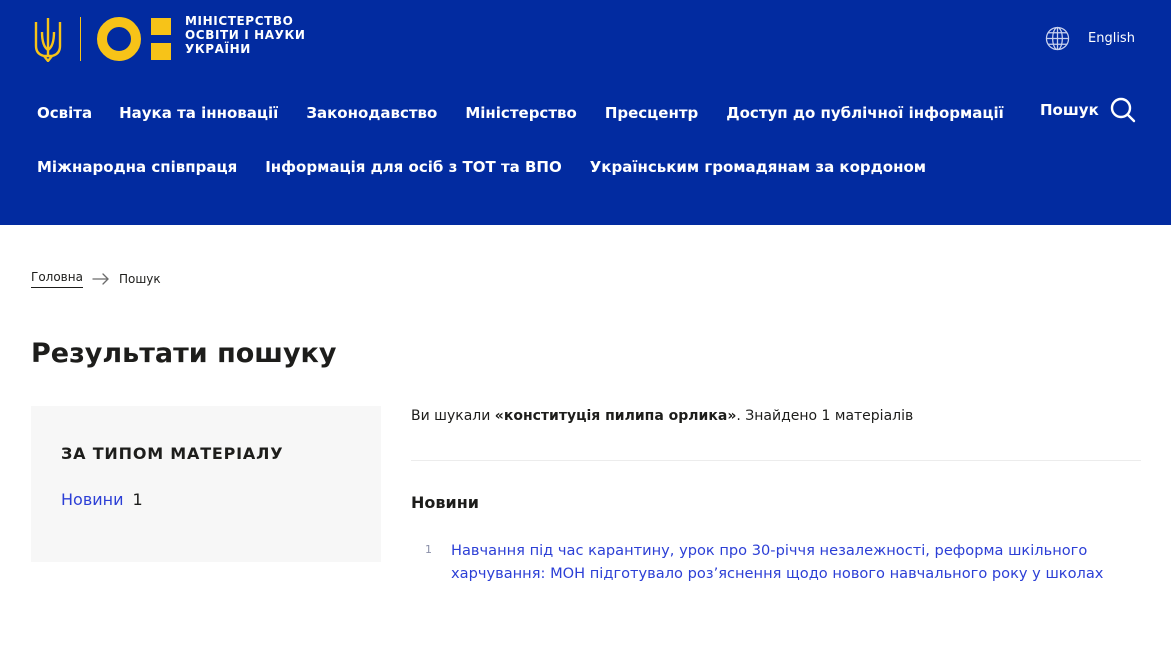 The image size is (1171, 663). I want to click on nav-item-osvita: Освіта, so click(64, 113).